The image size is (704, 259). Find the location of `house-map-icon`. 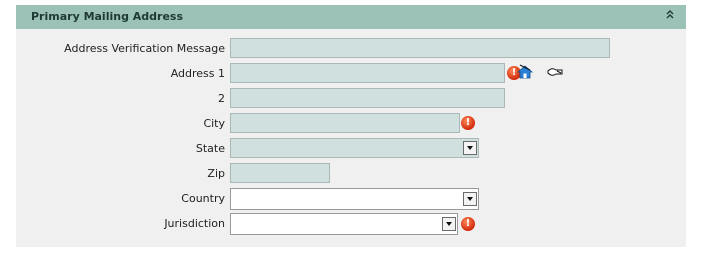

house-map-icon is located at coordinates (525, 72).